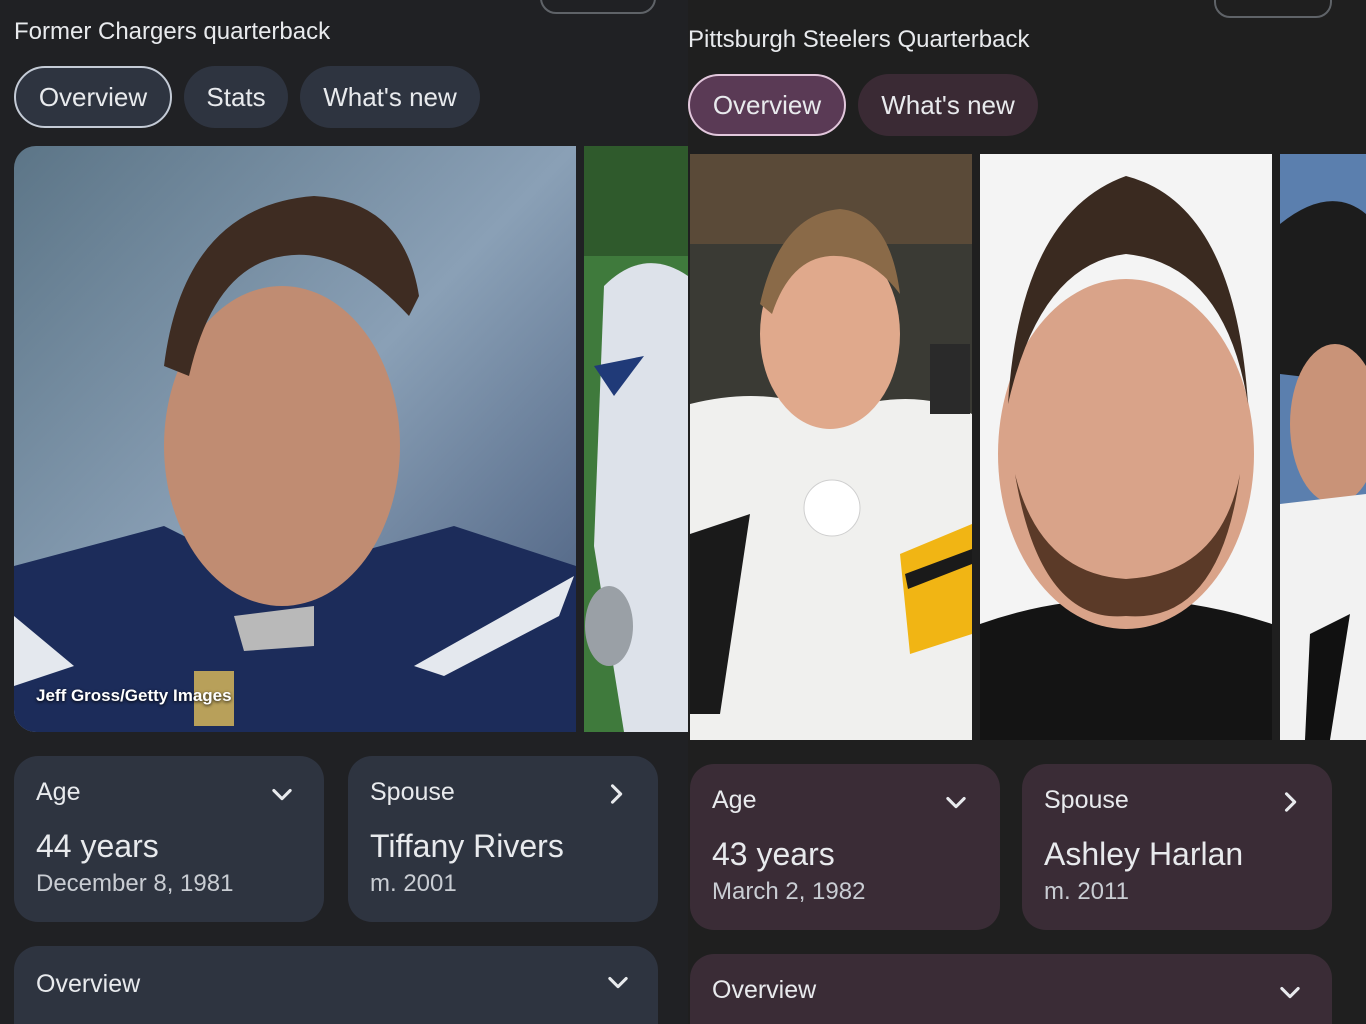 This screenshot has width=1366, height=1024. I want to click on spouse-card: Spouse Tiffany Rivers m. 2001, so click(503, 839).